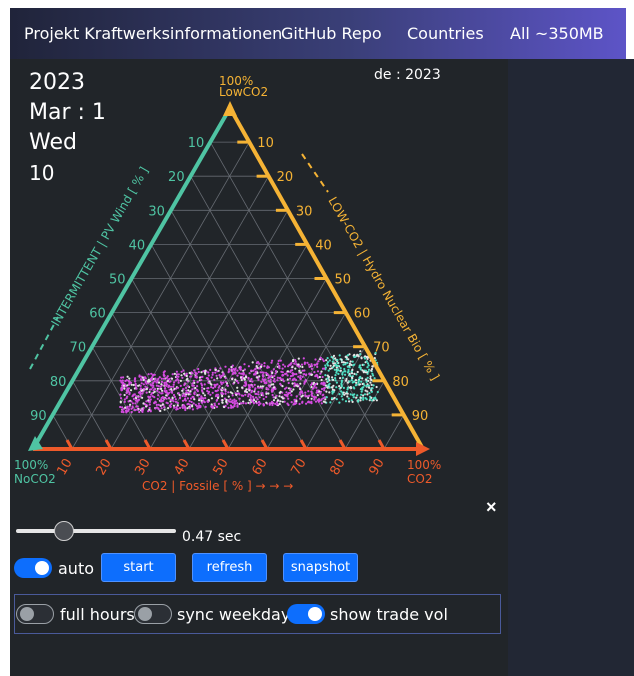 The width and height of the screenshot is (634, 676). I want to click on right-tick-label: 50, so click(343, 280).